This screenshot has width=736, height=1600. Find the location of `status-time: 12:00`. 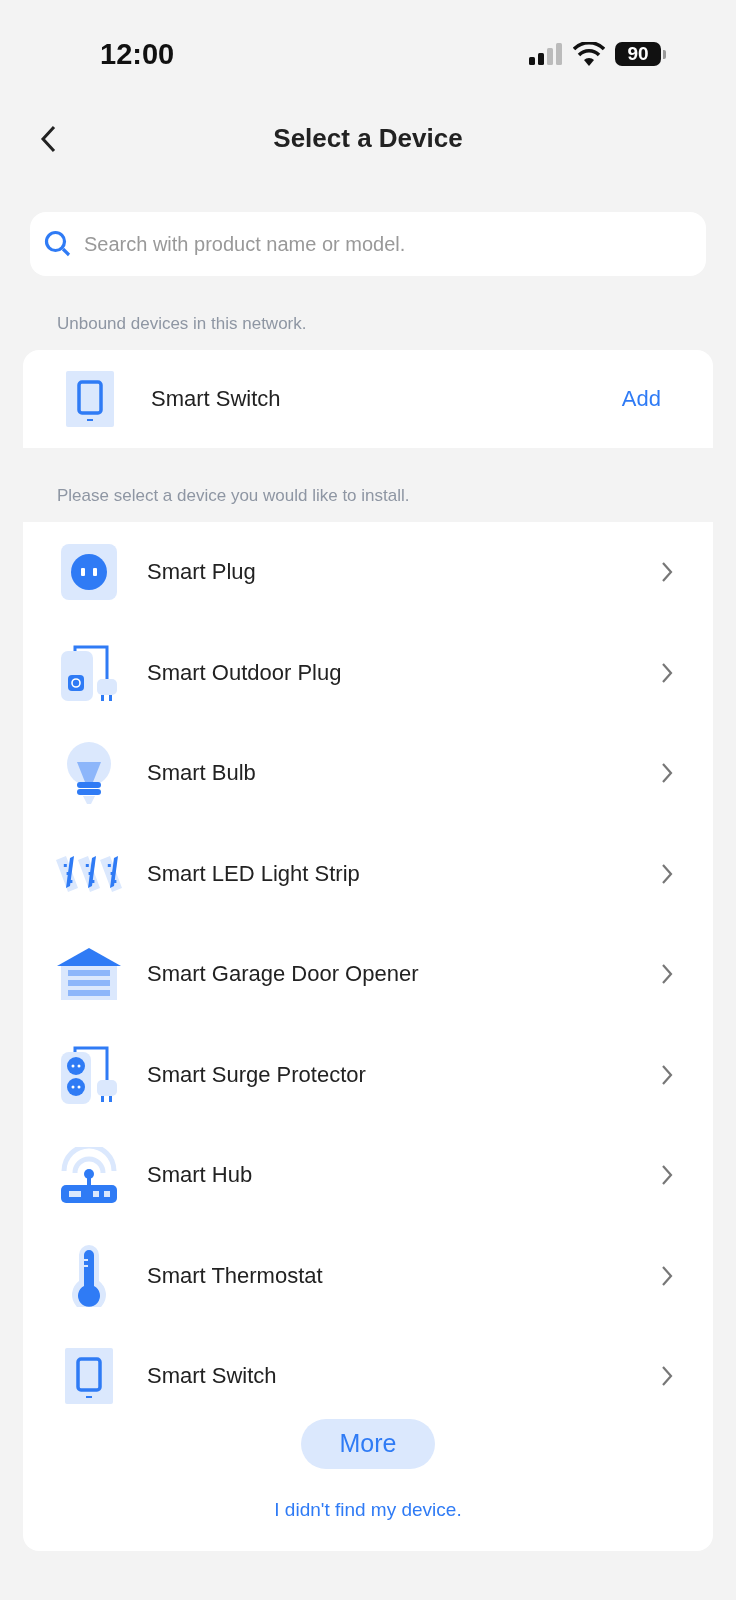

status-time: 12:00 is located at coordinates (137, 54).